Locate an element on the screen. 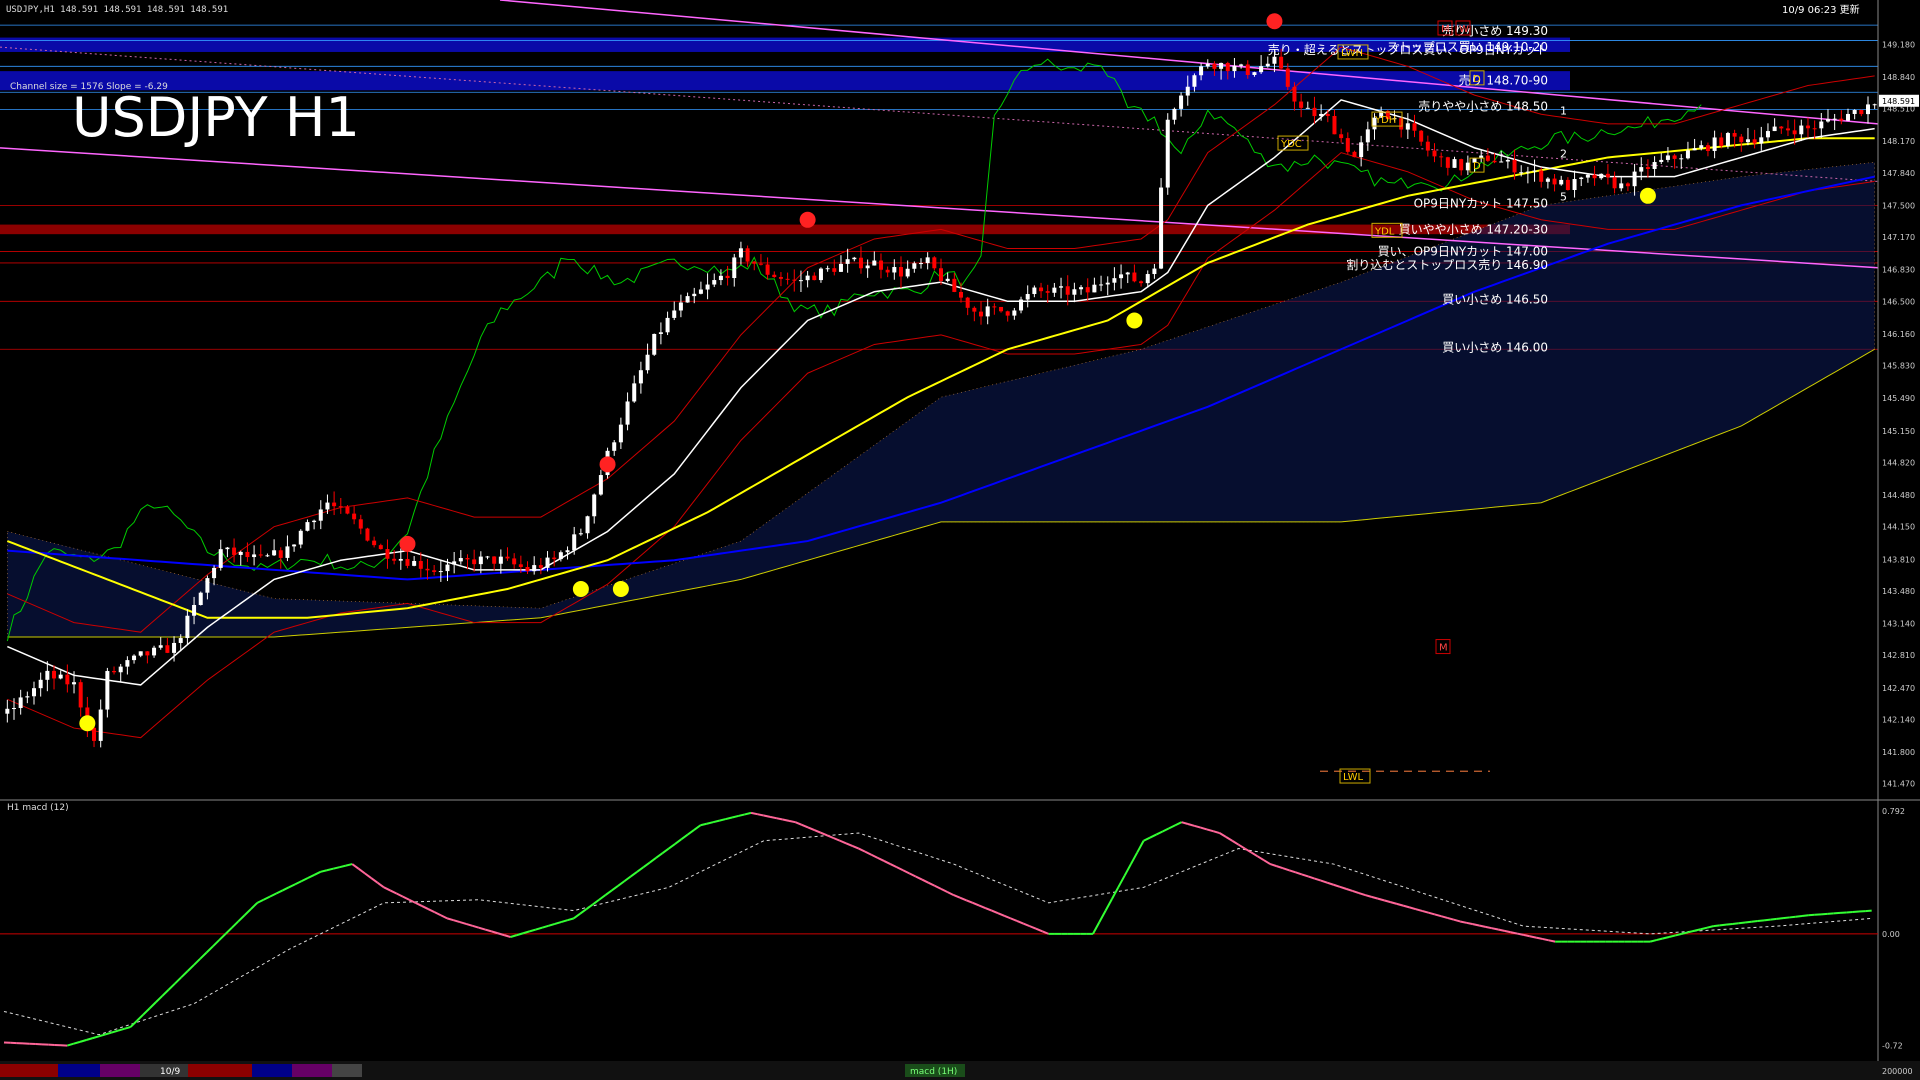 The width and height of the screenshot is (1920, 1080). bottom-toolbar: 10/9 macd (1H) 200000 is located at coordinates (960, 1070).